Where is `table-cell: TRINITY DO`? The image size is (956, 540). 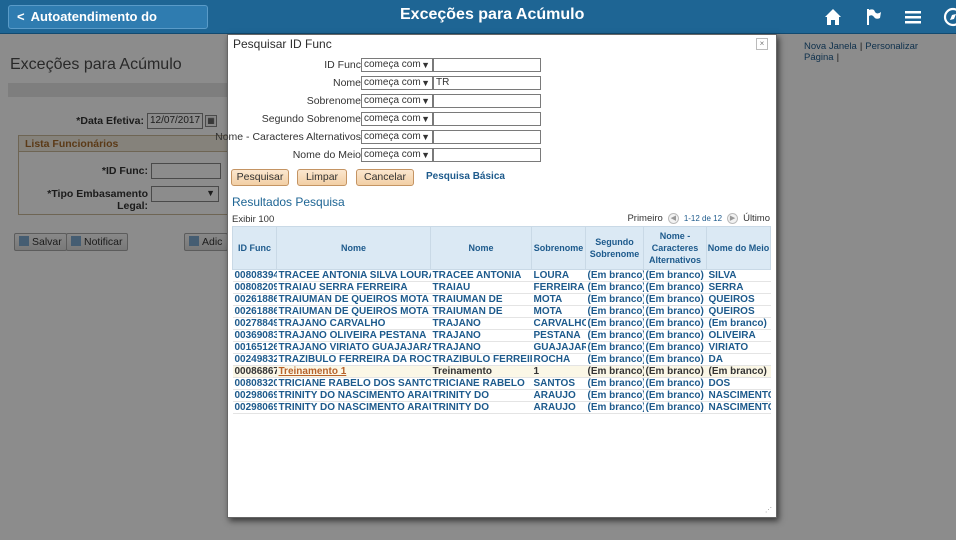
table-cell: TRINITY DO is located at coordinates (481, 395).